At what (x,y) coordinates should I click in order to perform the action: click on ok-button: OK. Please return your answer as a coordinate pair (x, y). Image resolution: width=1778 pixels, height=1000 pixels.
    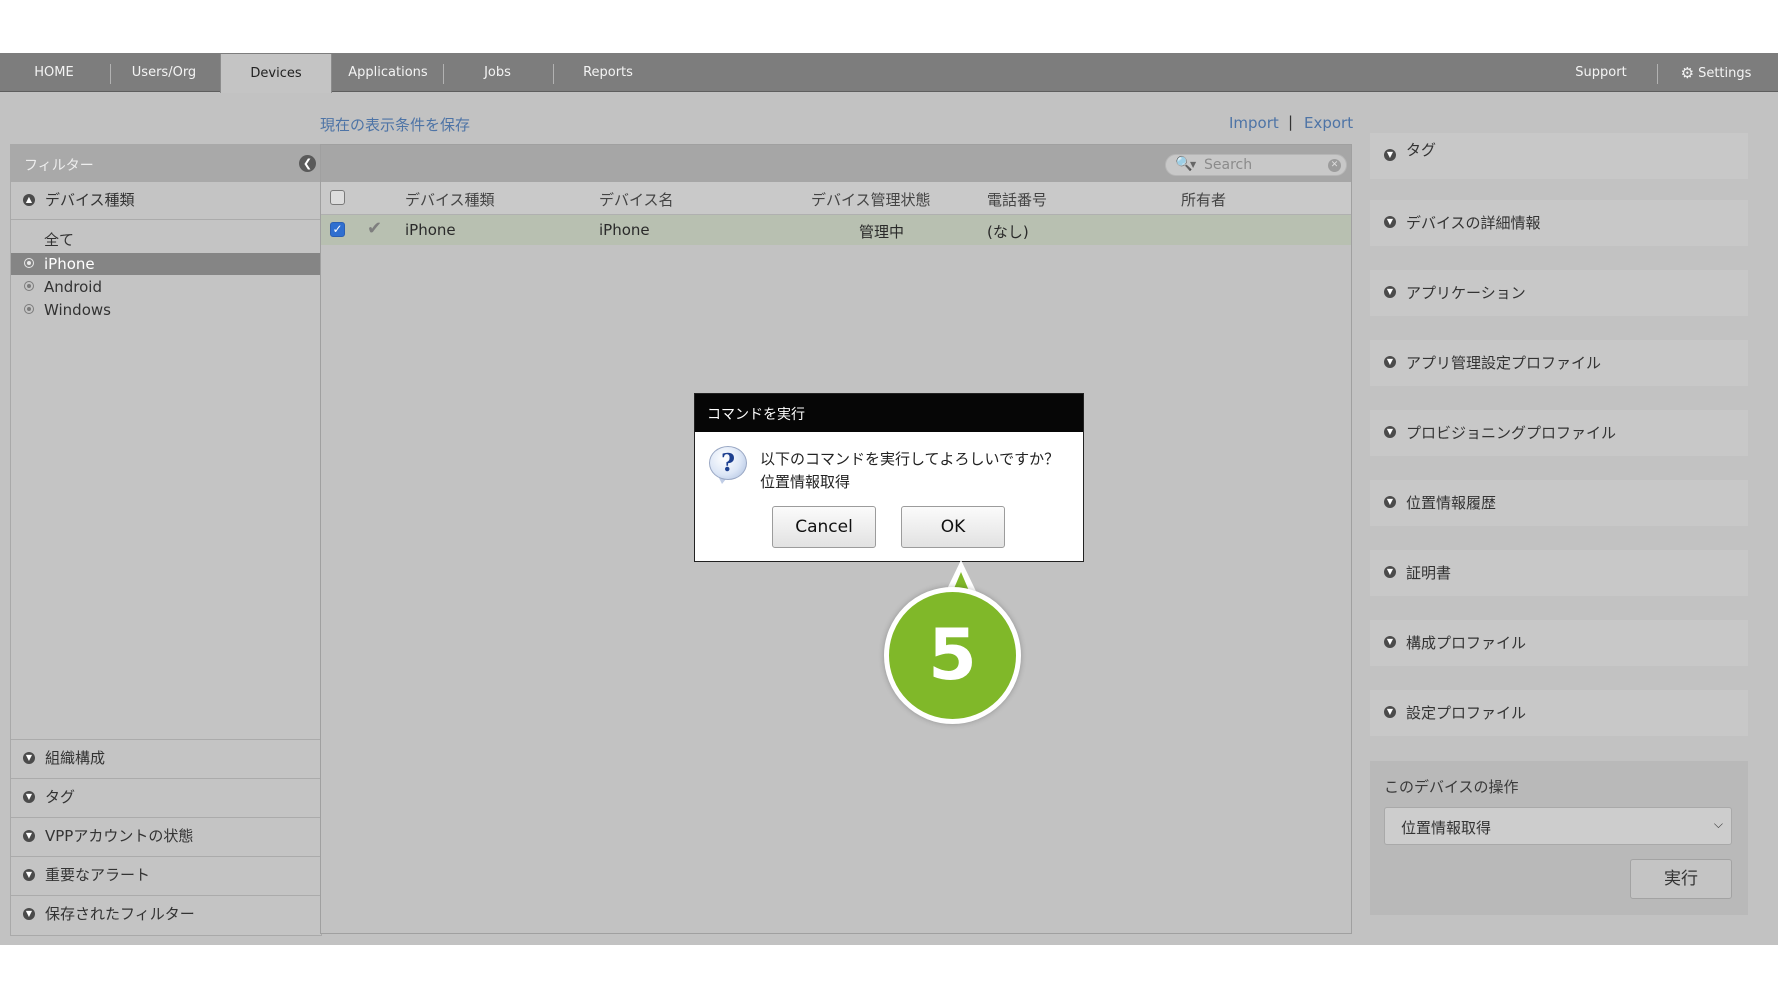
    Looking at the image, I should click on (953, 527).